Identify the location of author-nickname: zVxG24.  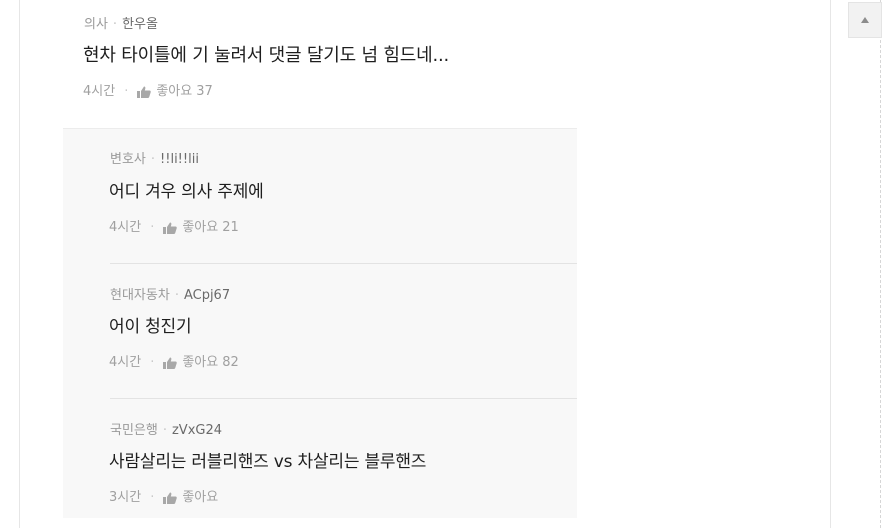
(197, 430).